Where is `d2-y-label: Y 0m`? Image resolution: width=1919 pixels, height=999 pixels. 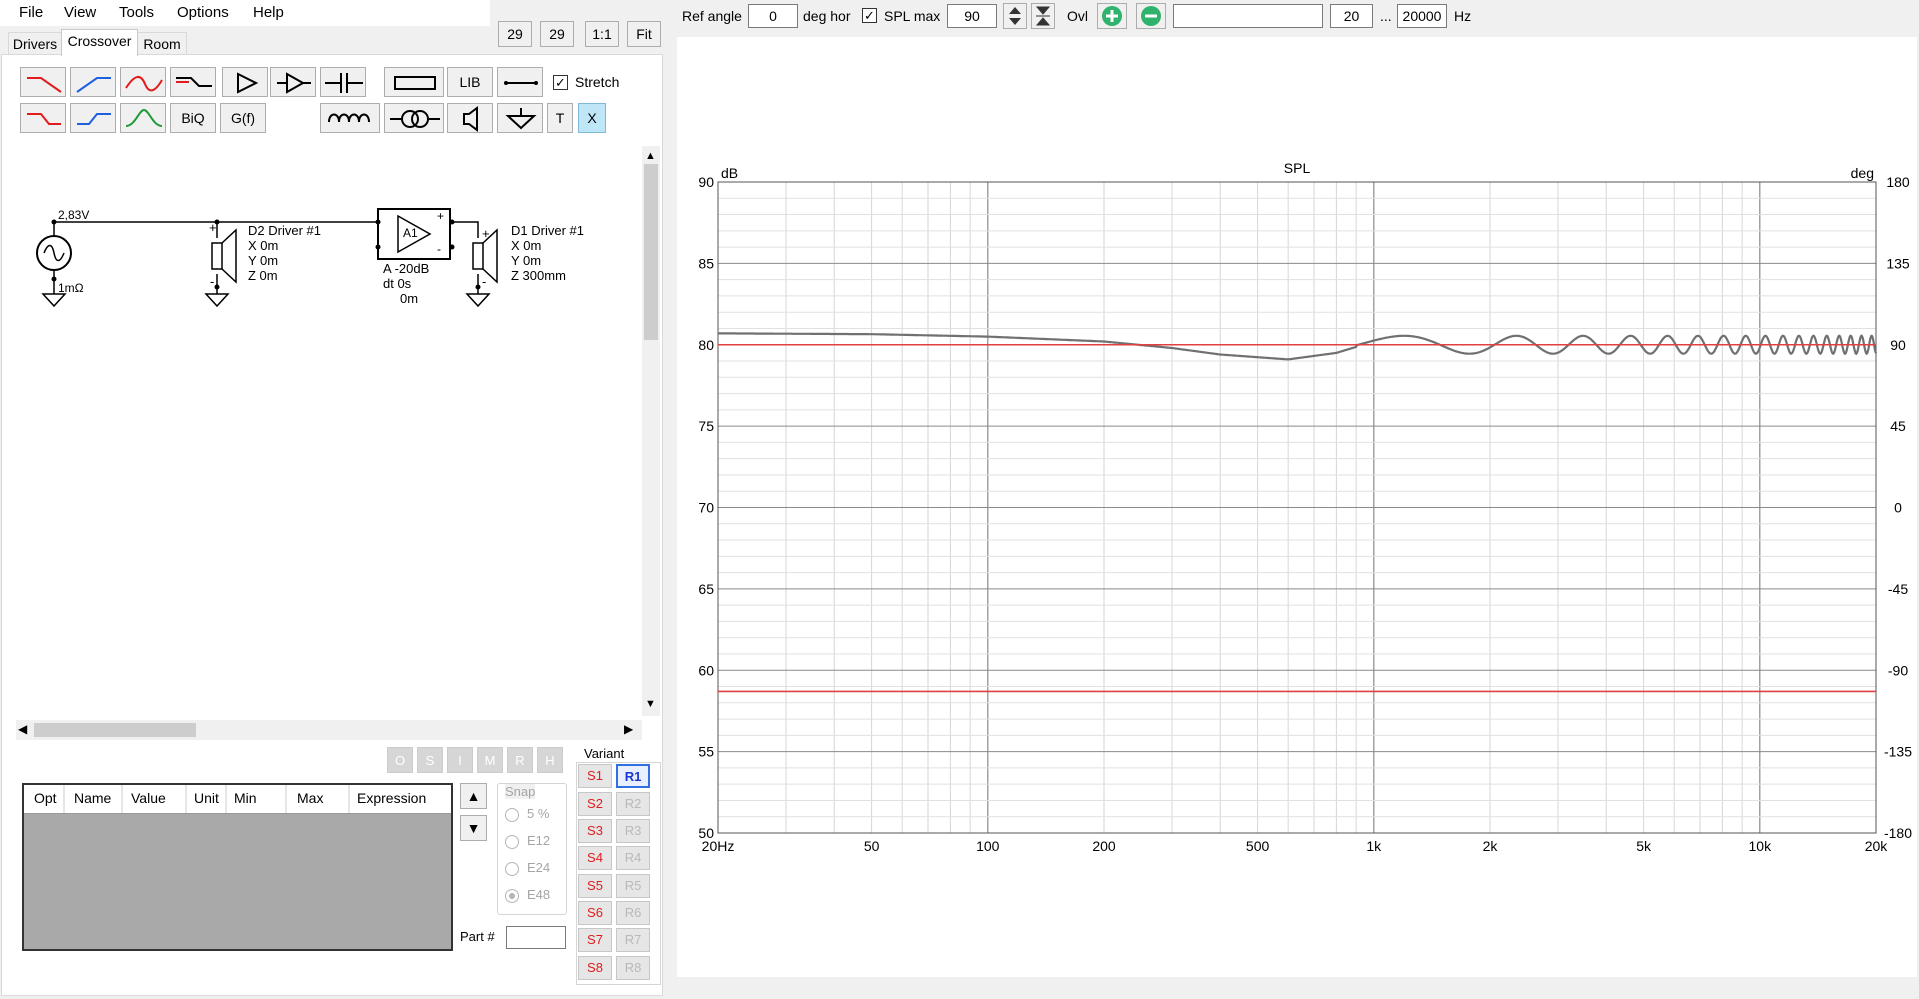 d2-y-label: Y 0m is located at coordinates (263, 260).